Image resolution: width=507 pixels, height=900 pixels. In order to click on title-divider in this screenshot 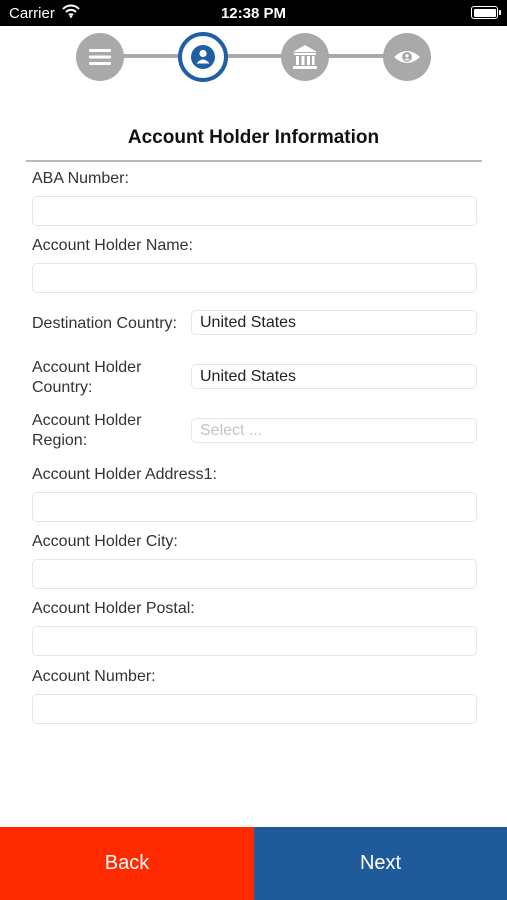, I will do `click(254, 161)`.